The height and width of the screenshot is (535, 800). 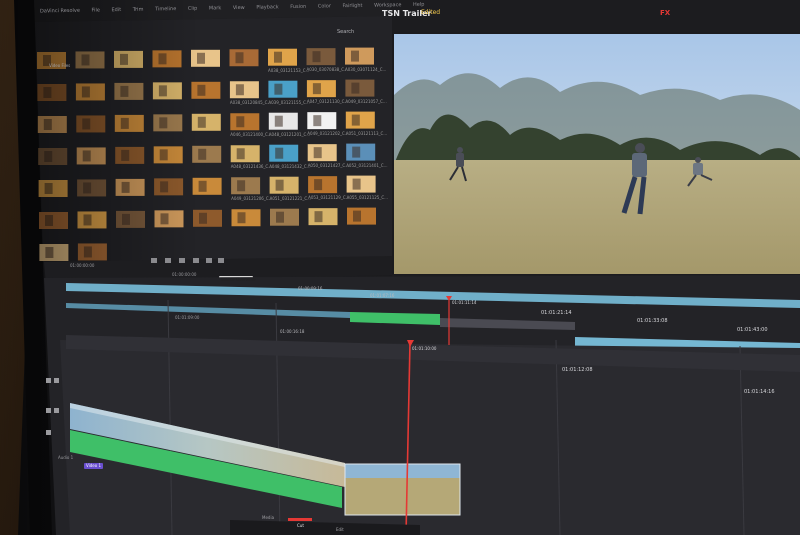 I want to click on search-label: Search, so click(x=345, y=32).